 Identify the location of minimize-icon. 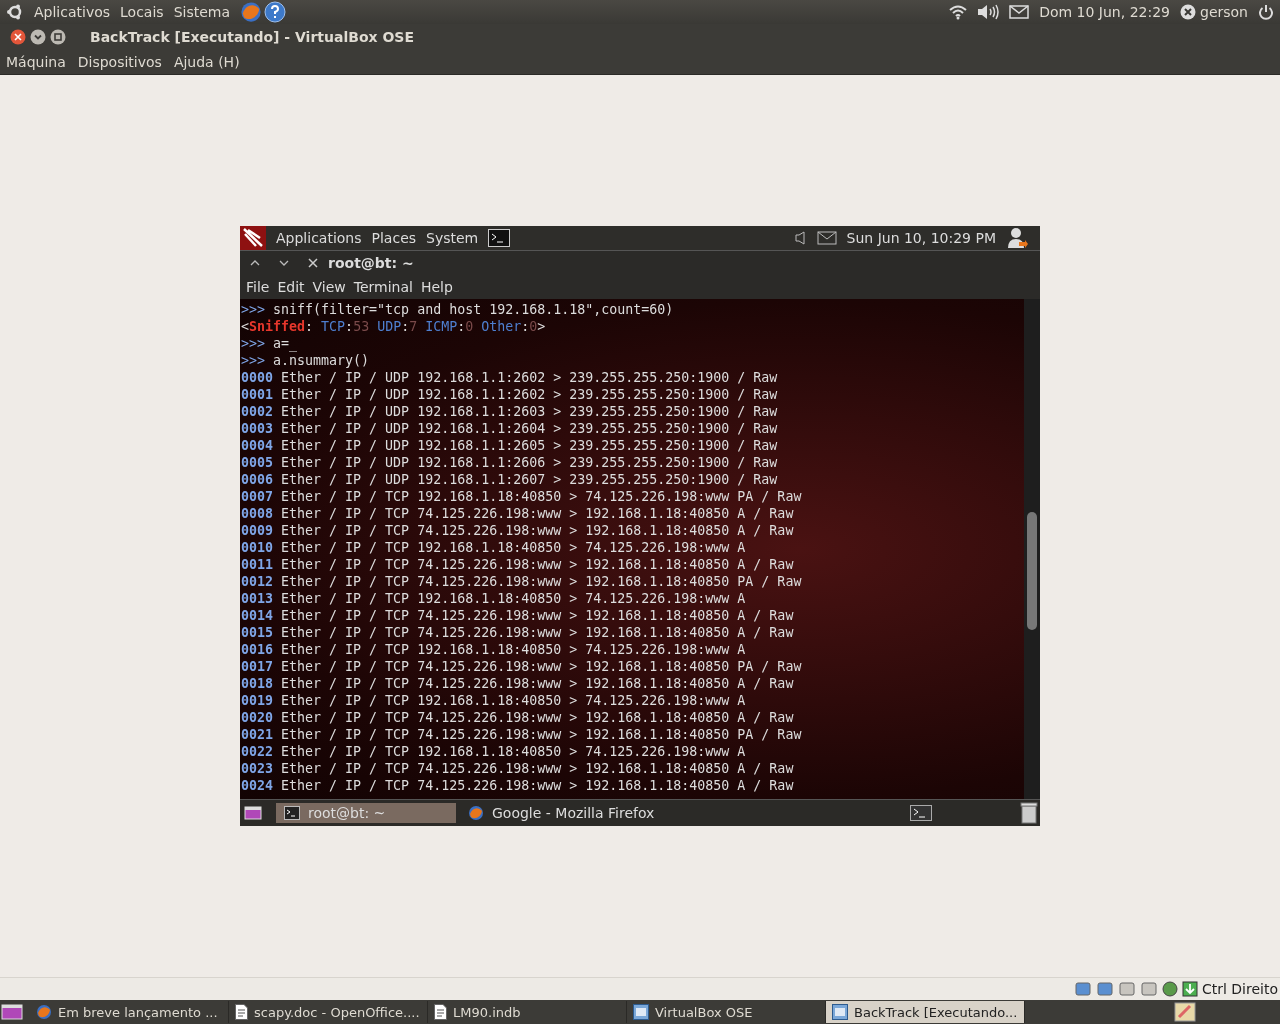
(38, 37).